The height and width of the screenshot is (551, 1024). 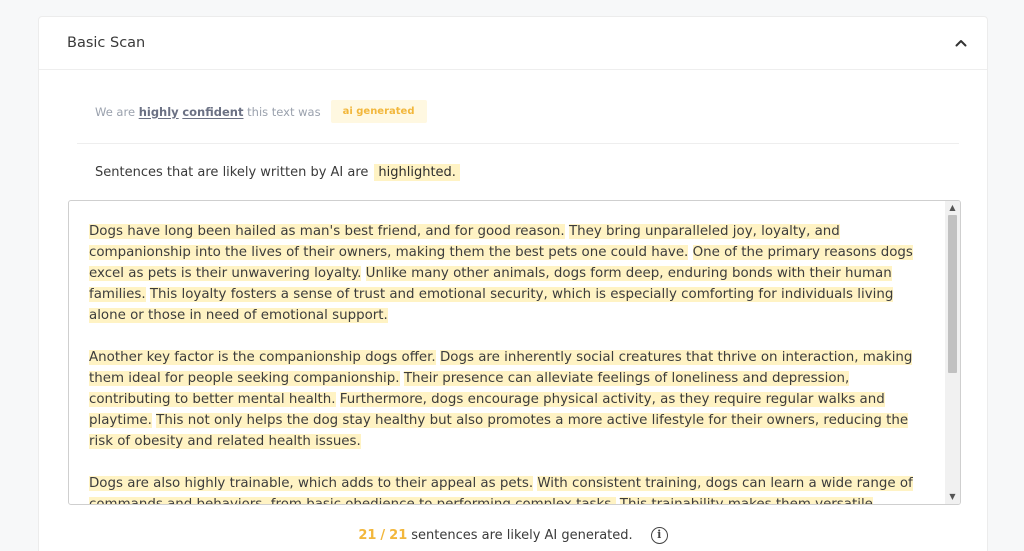 What do you see at coordinates (115, 111) in the screenshot?
I see `confidence-prefix: We are` at bounding box center [115, 111].